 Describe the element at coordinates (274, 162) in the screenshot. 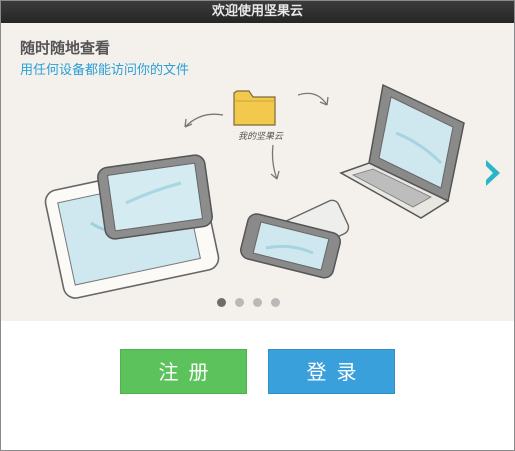

I see `arrow-to-phone` at that location.